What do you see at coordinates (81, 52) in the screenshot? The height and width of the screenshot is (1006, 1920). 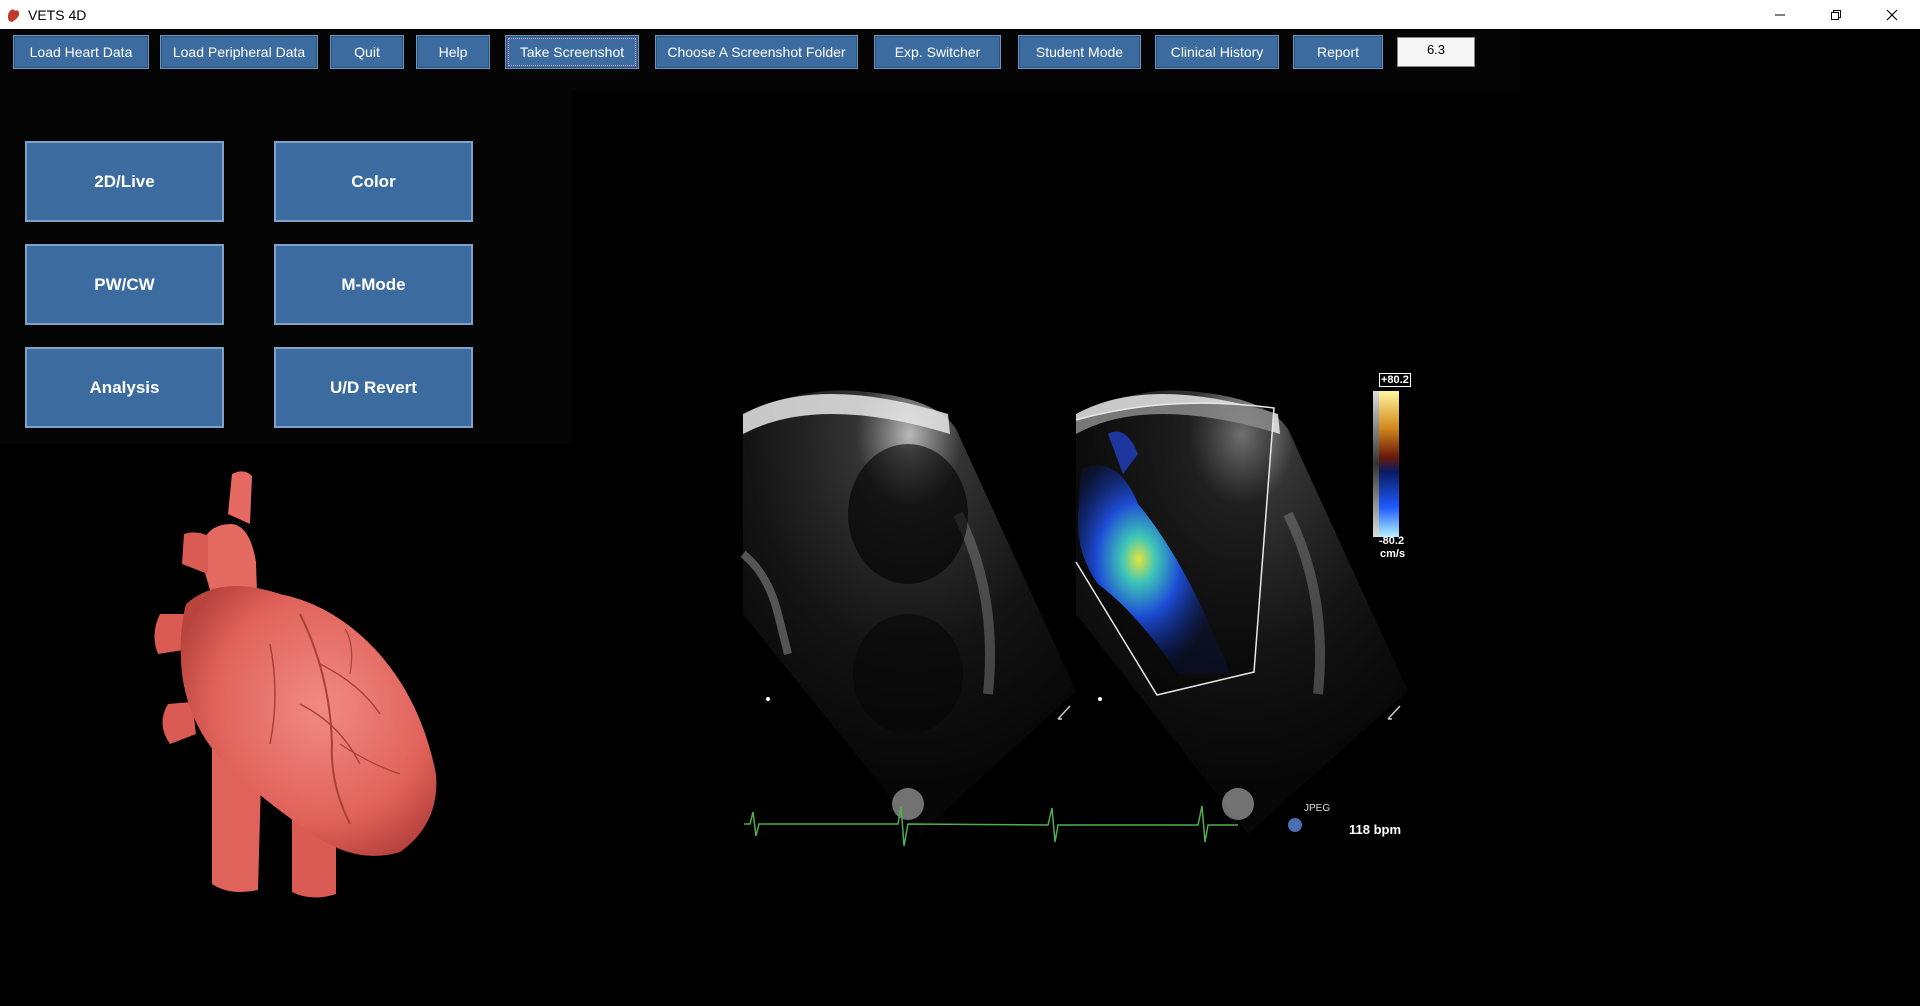 I see `load-heart-data-button: Load Heart Data` at bounding box center [81, 52].